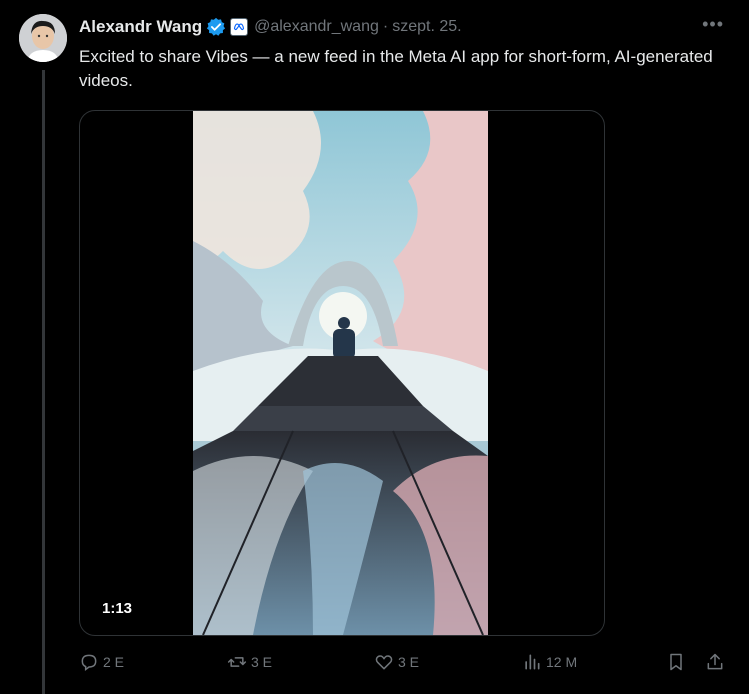  I want to click on share-icon, so click(715, 661).